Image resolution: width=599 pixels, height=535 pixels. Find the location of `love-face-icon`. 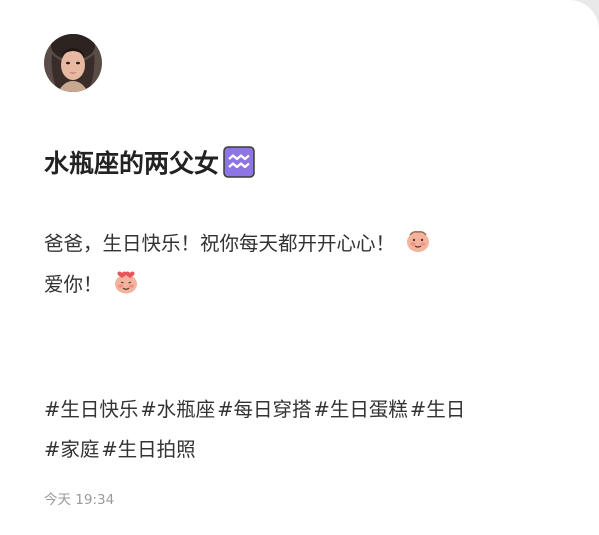

love-face-icon is located at coordinates (126, 282).